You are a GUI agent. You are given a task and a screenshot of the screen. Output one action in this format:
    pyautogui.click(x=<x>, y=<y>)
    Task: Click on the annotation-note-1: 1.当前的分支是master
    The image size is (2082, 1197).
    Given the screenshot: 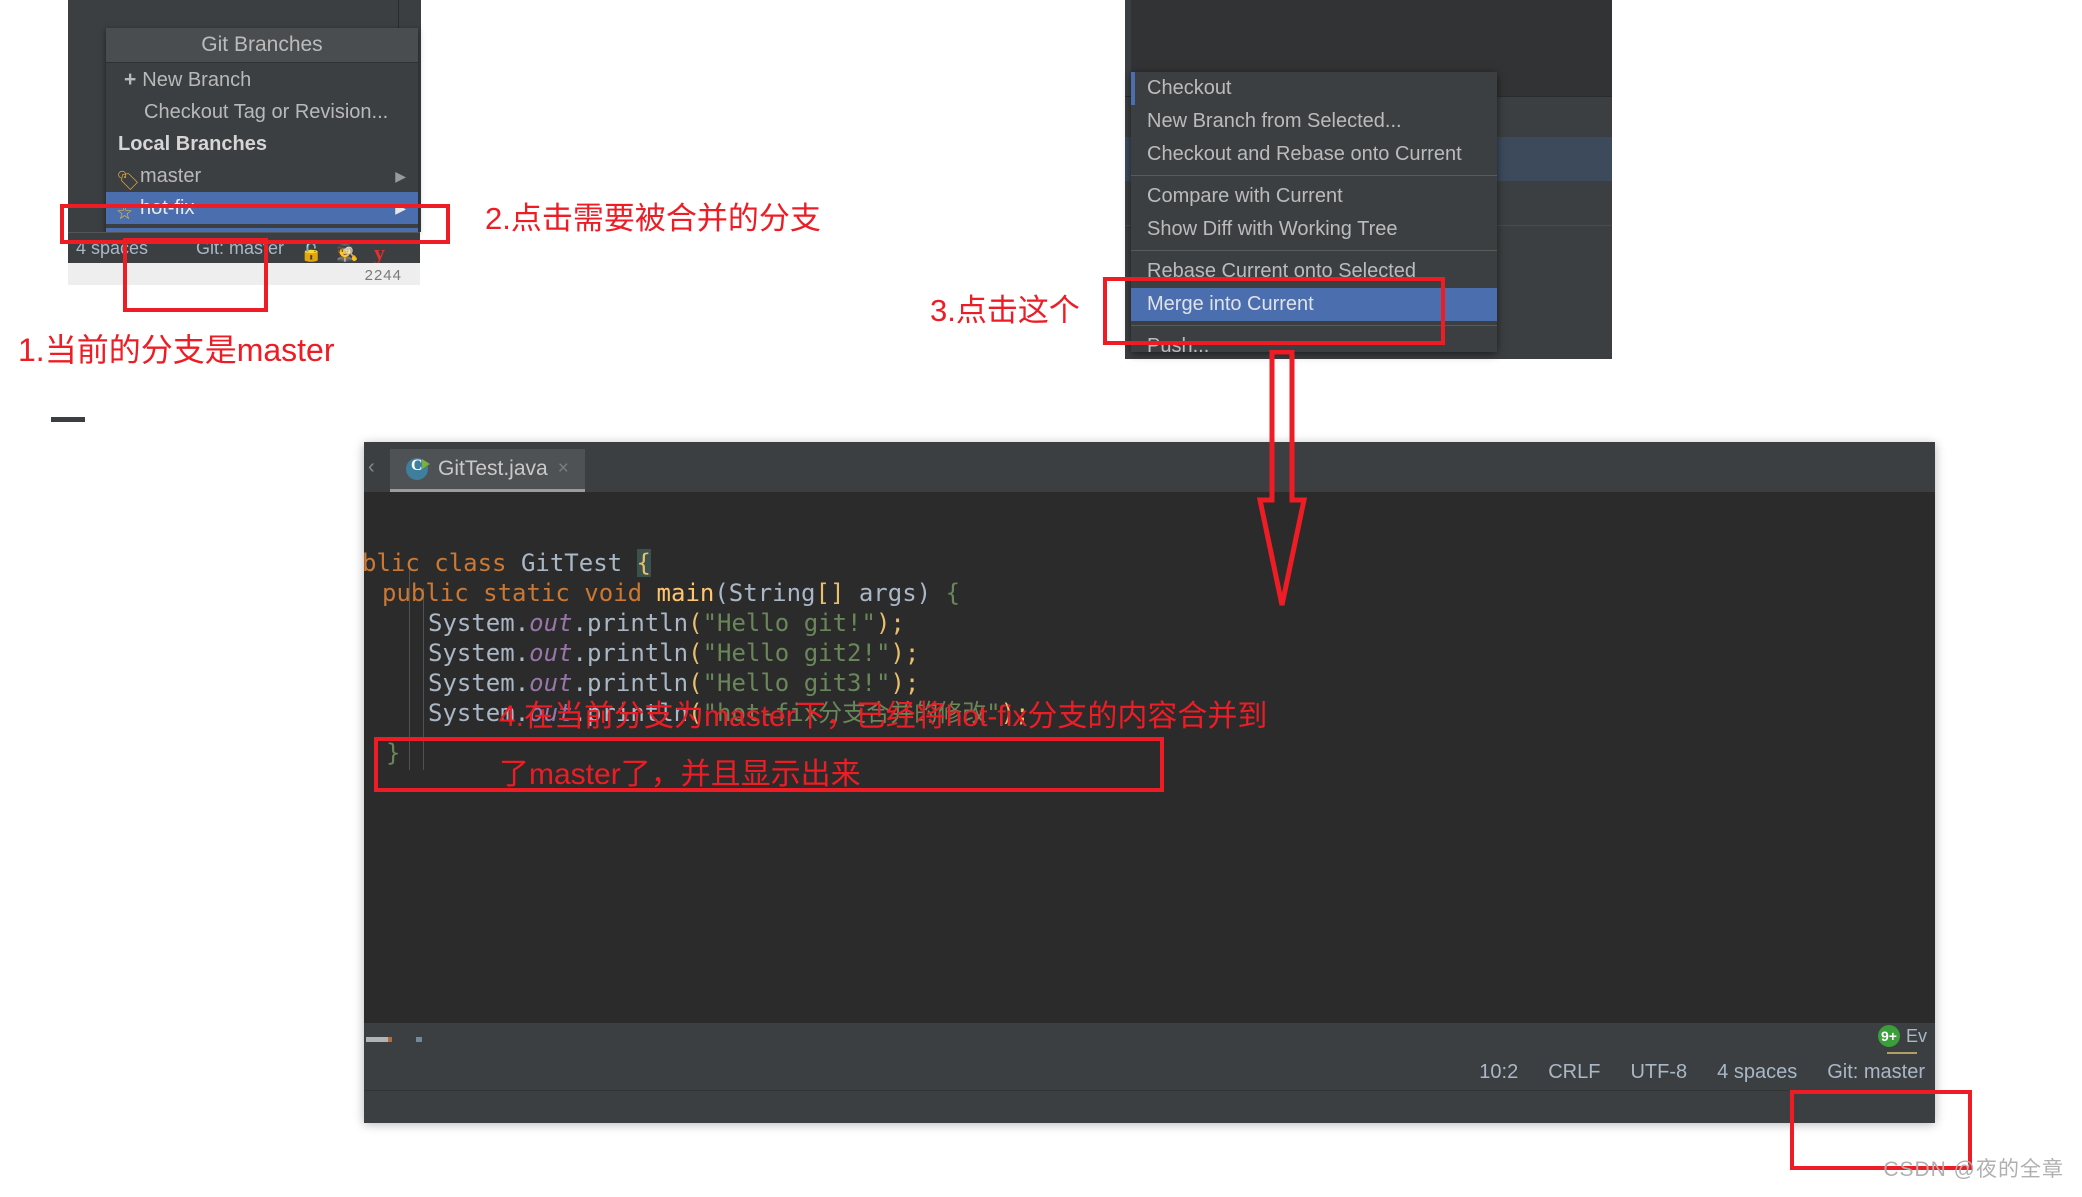 What is the action you would take?
    pyautogui.click(x=176, y=350)
    